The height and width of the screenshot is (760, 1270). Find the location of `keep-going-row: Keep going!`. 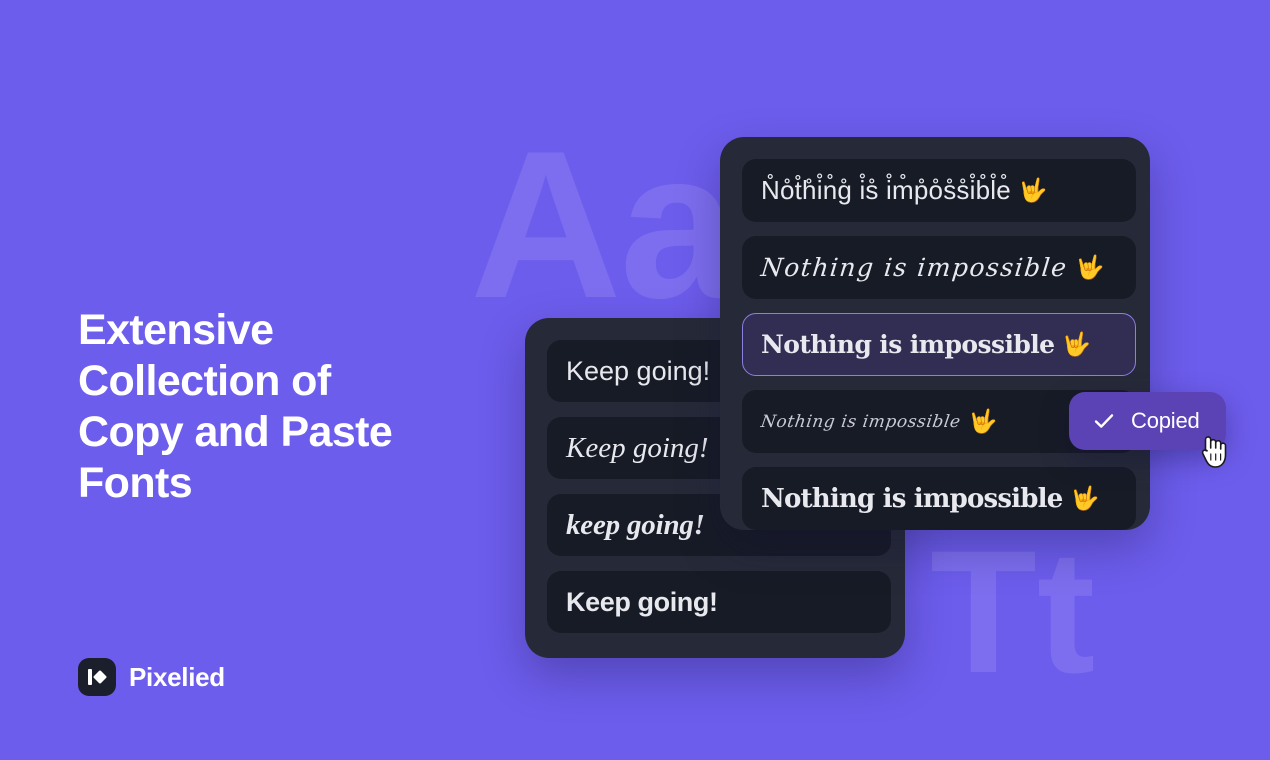

keep-going-row: Keep going! is located at coordinates (719, 602).